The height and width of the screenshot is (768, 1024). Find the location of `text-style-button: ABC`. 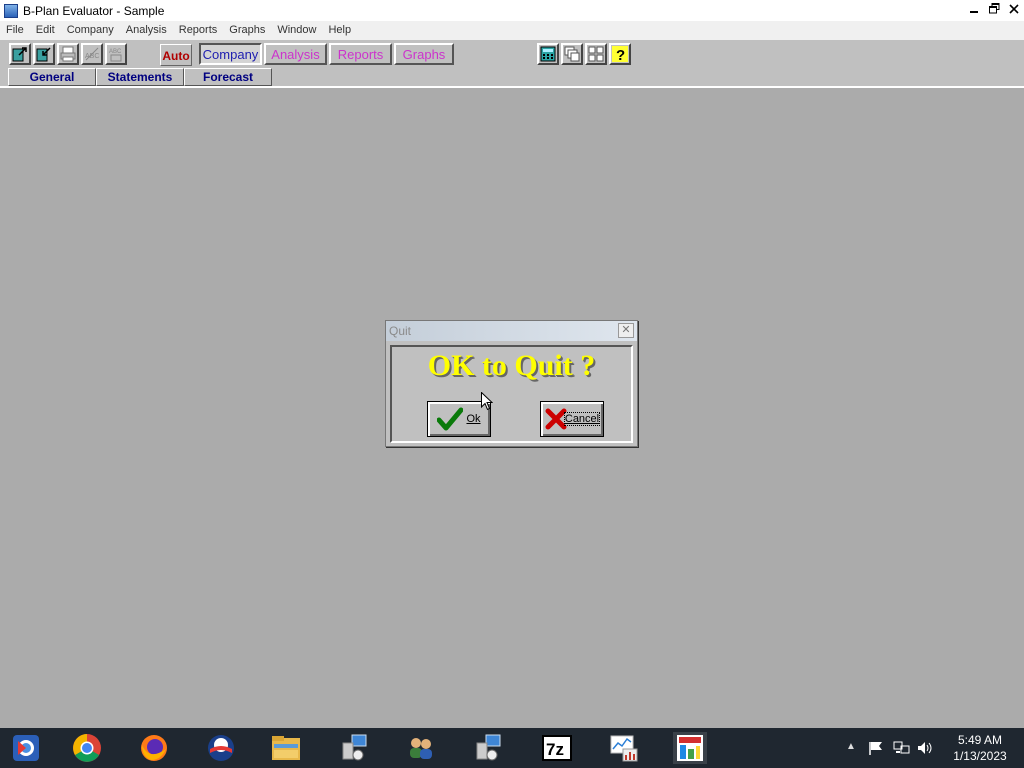

text-style-button: ABC is located at coordinates (116, 54).